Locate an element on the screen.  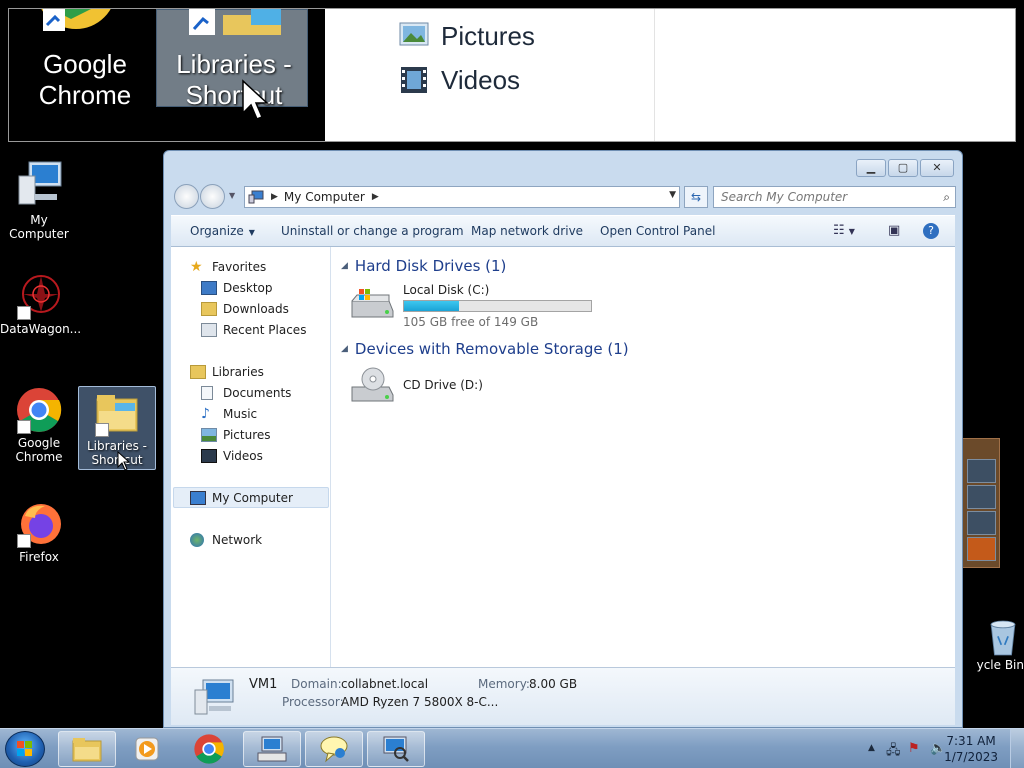
libraries-icon is located at coordinates (198, 372).